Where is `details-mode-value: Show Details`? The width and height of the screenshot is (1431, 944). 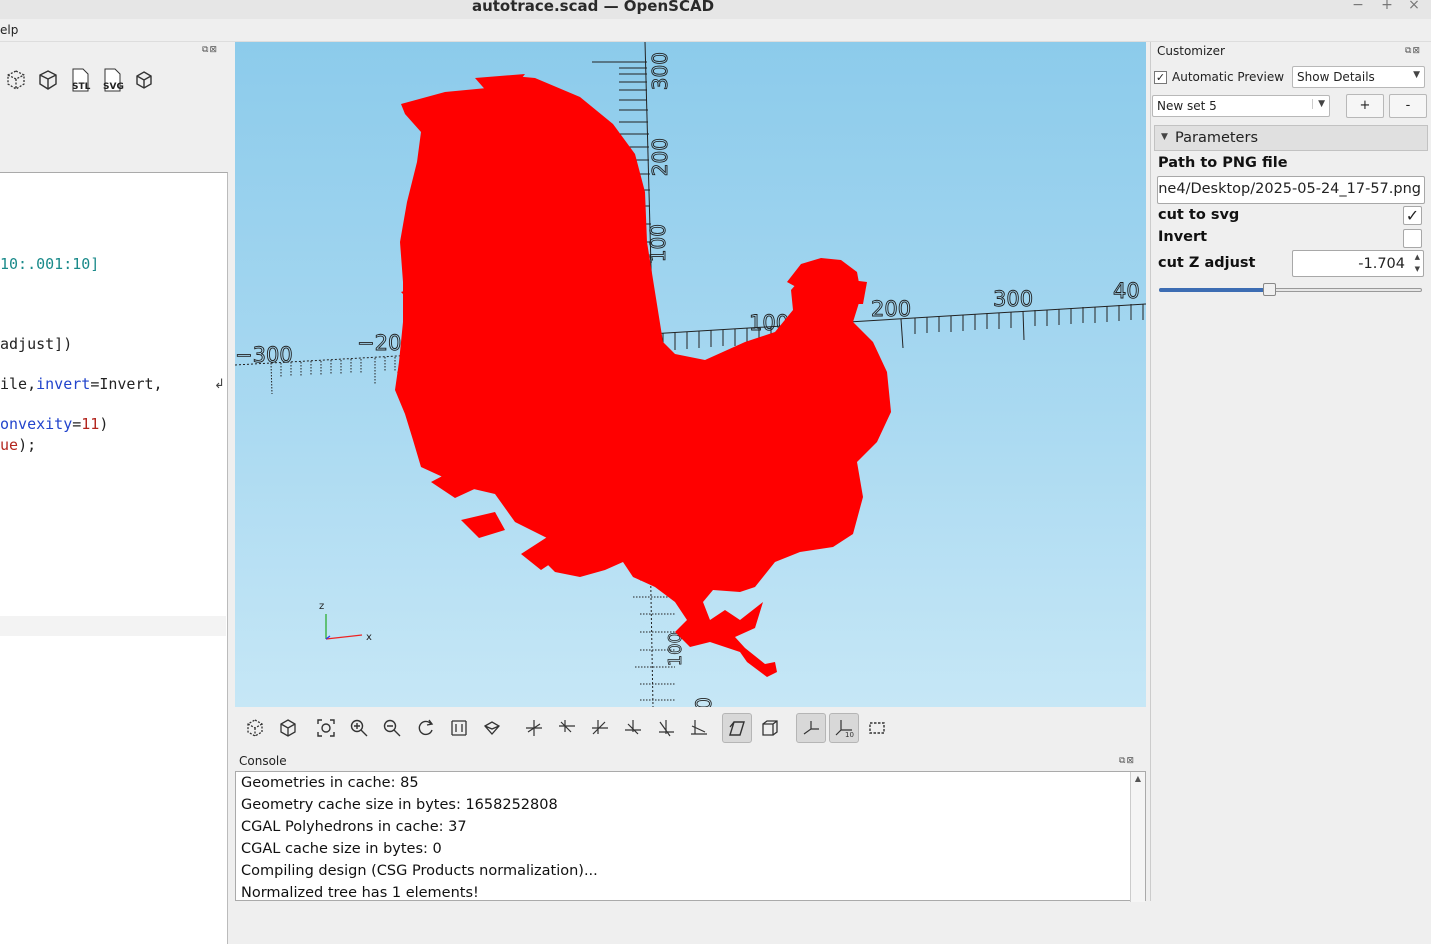
details-mode-value: Show Details is located at coordinates (1336, 77).